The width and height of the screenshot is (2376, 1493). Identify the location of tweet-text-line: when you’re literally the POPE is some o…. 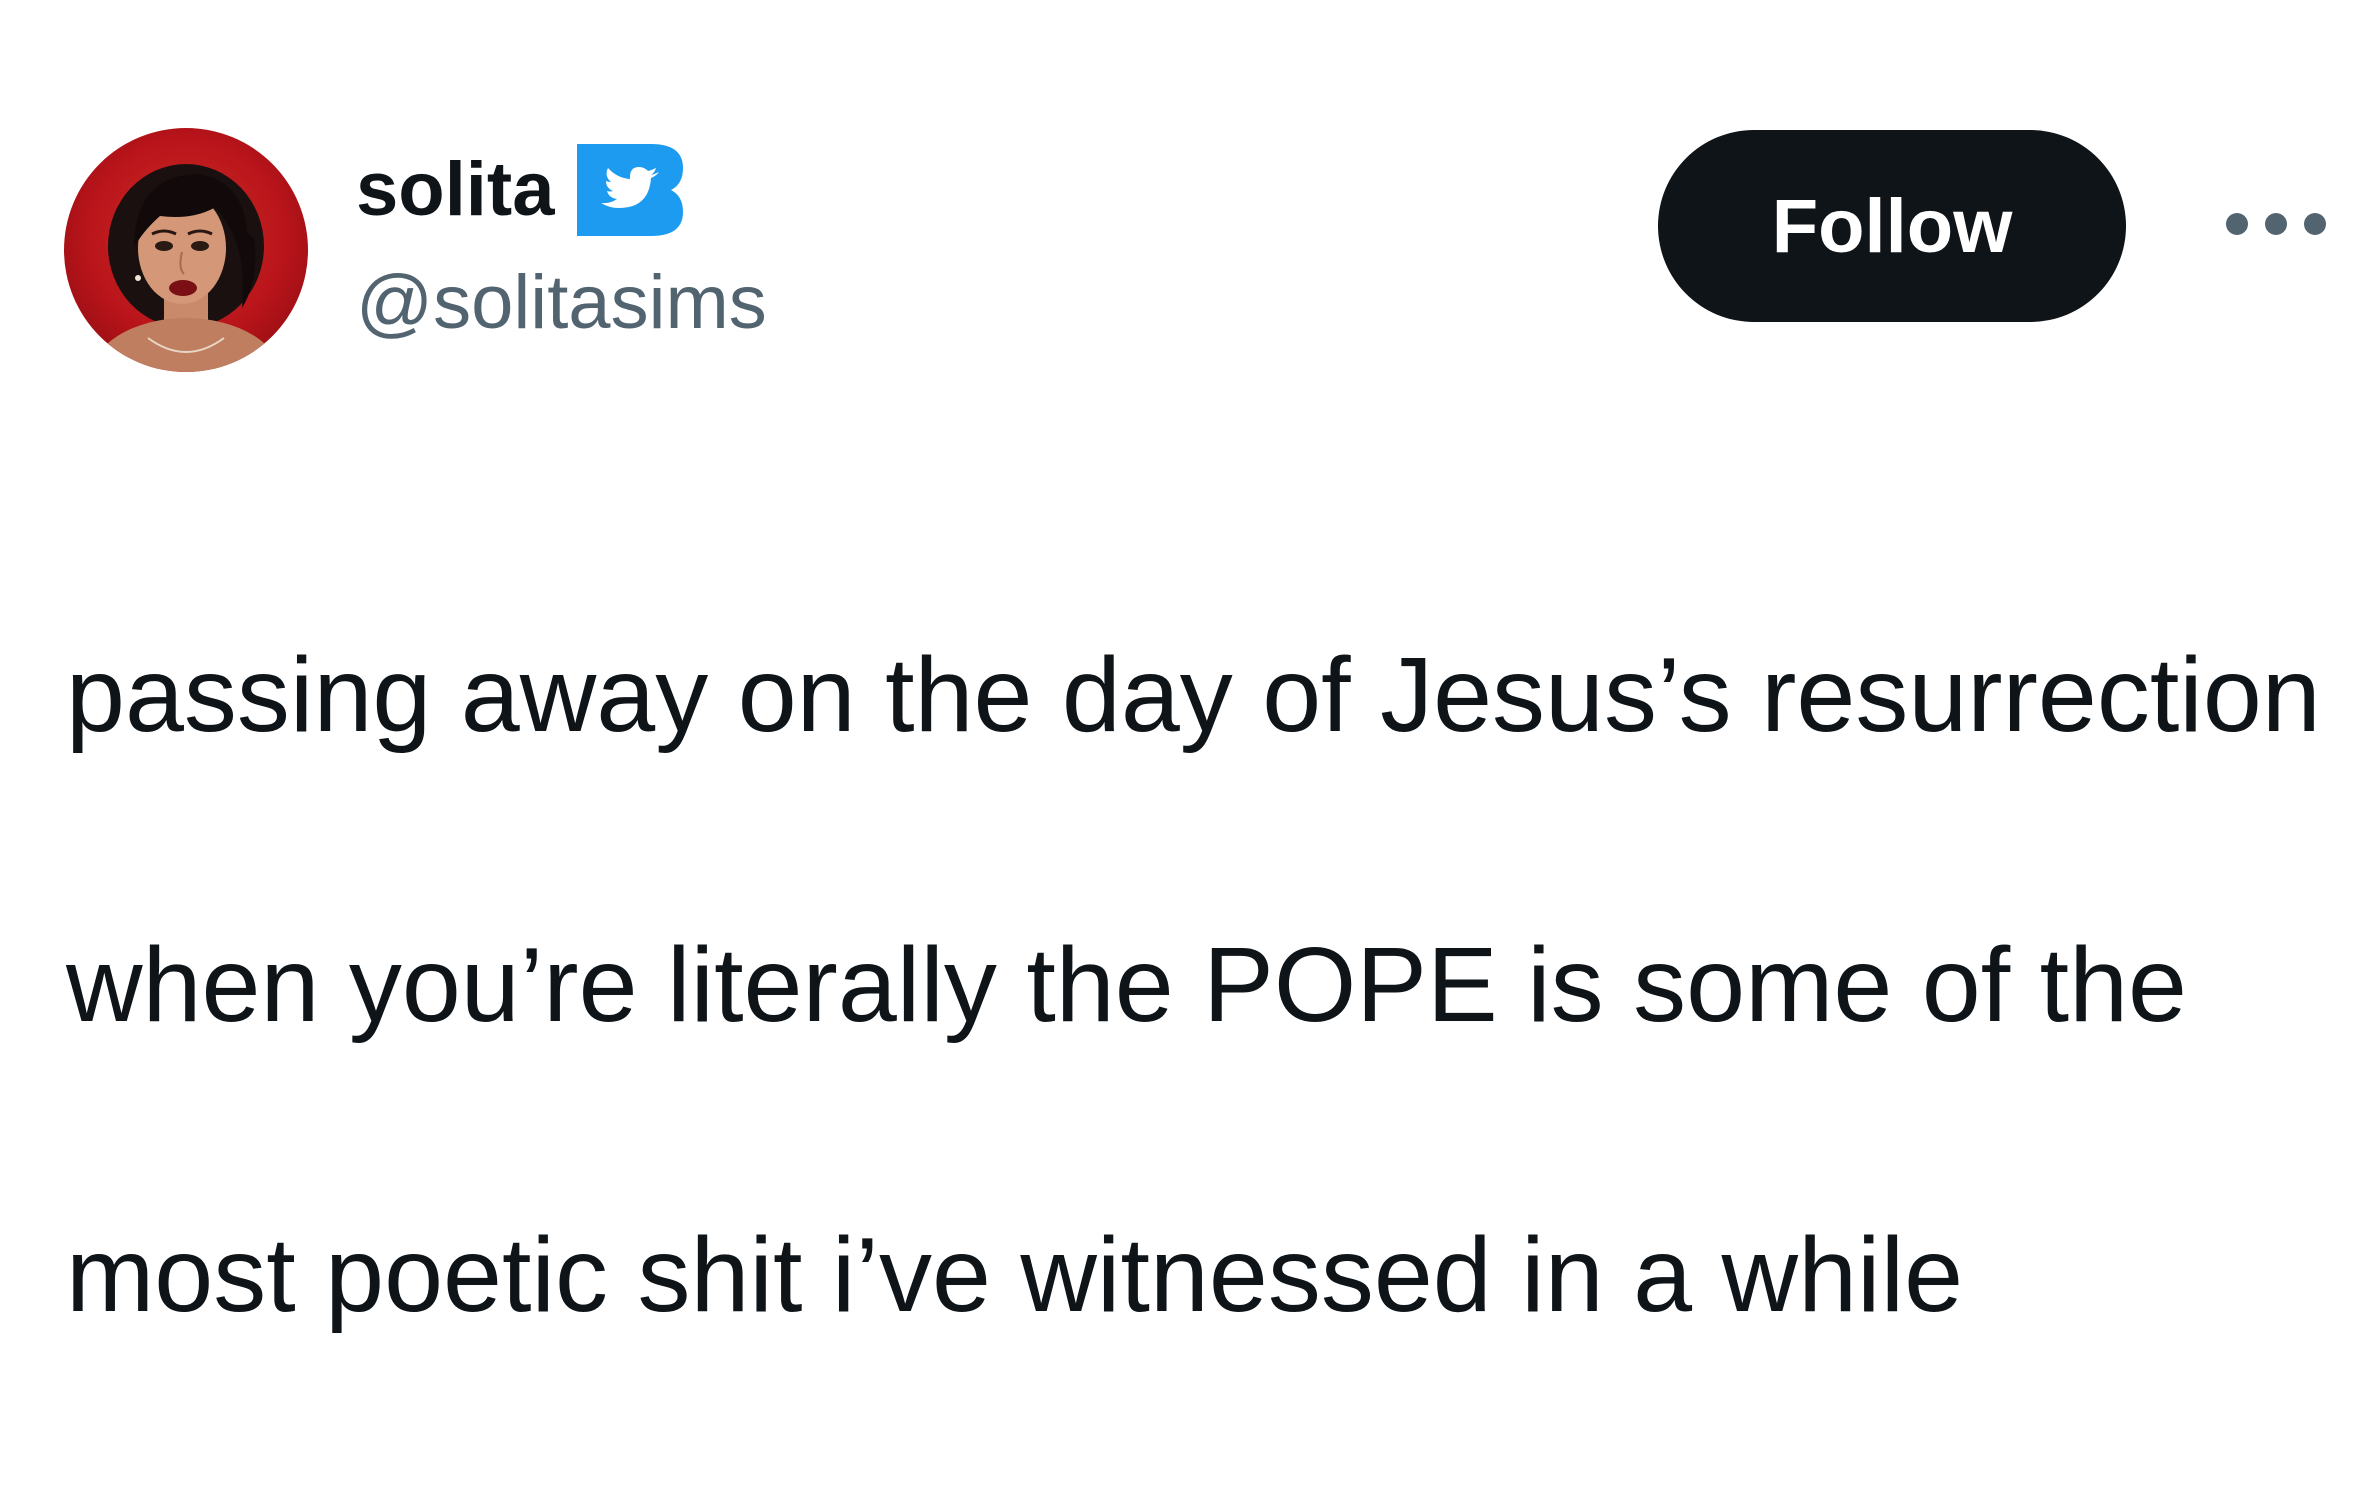
(1126, 985).